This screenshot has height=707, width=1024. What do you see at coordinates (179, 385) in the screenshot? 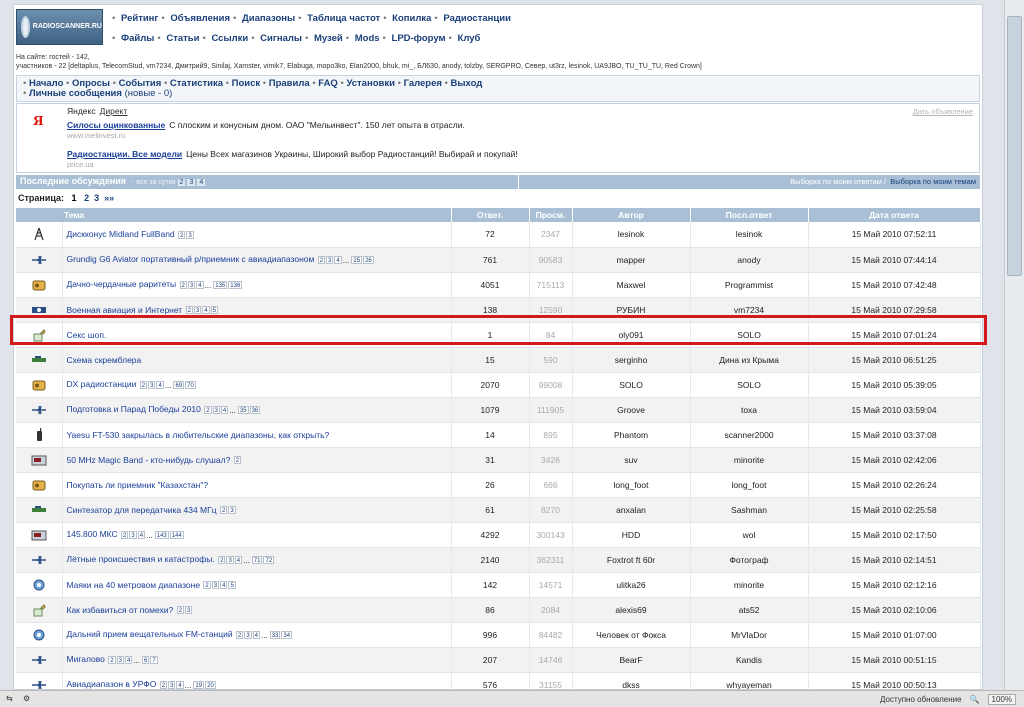
I see `topic-page-link: 69` at bounding box center [179, 385].